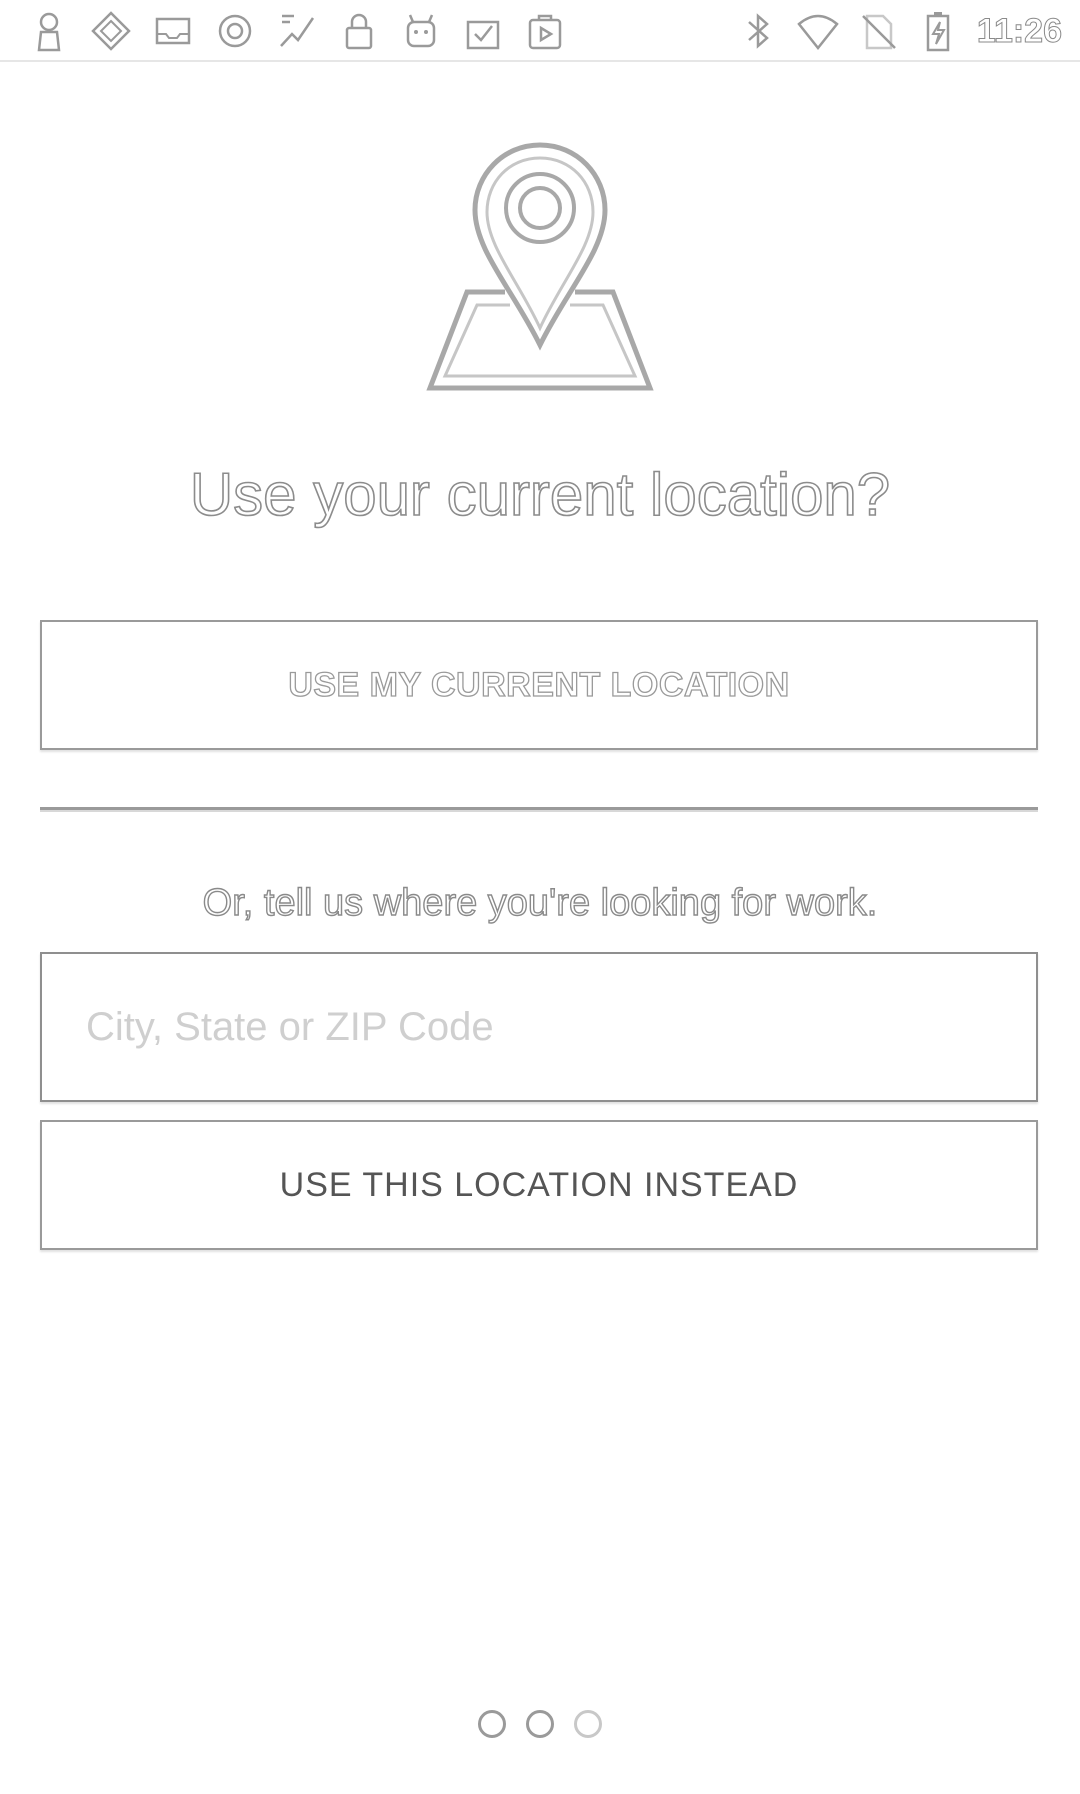  I want to click on page-title: Use your current location?, so click(540, 494).